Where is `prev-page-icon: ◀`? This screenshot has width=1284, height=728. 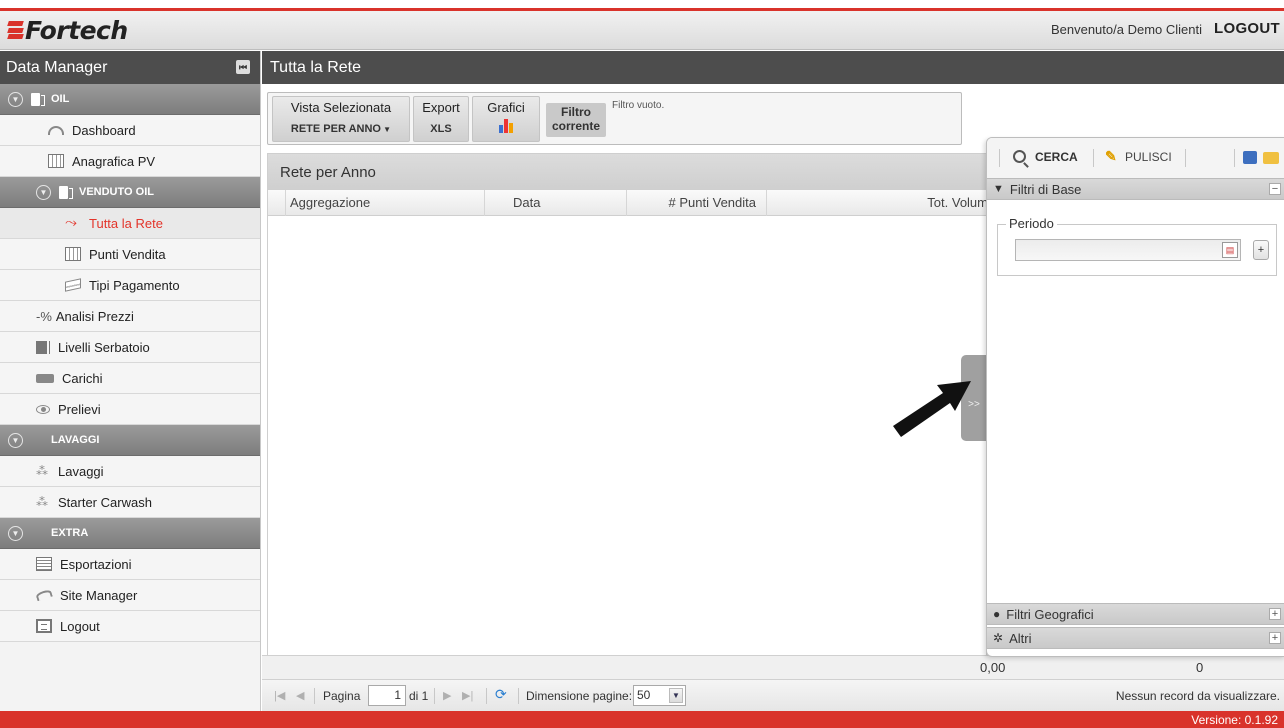 prev-page-icon: ◀ is located at coordinates (300, 695).